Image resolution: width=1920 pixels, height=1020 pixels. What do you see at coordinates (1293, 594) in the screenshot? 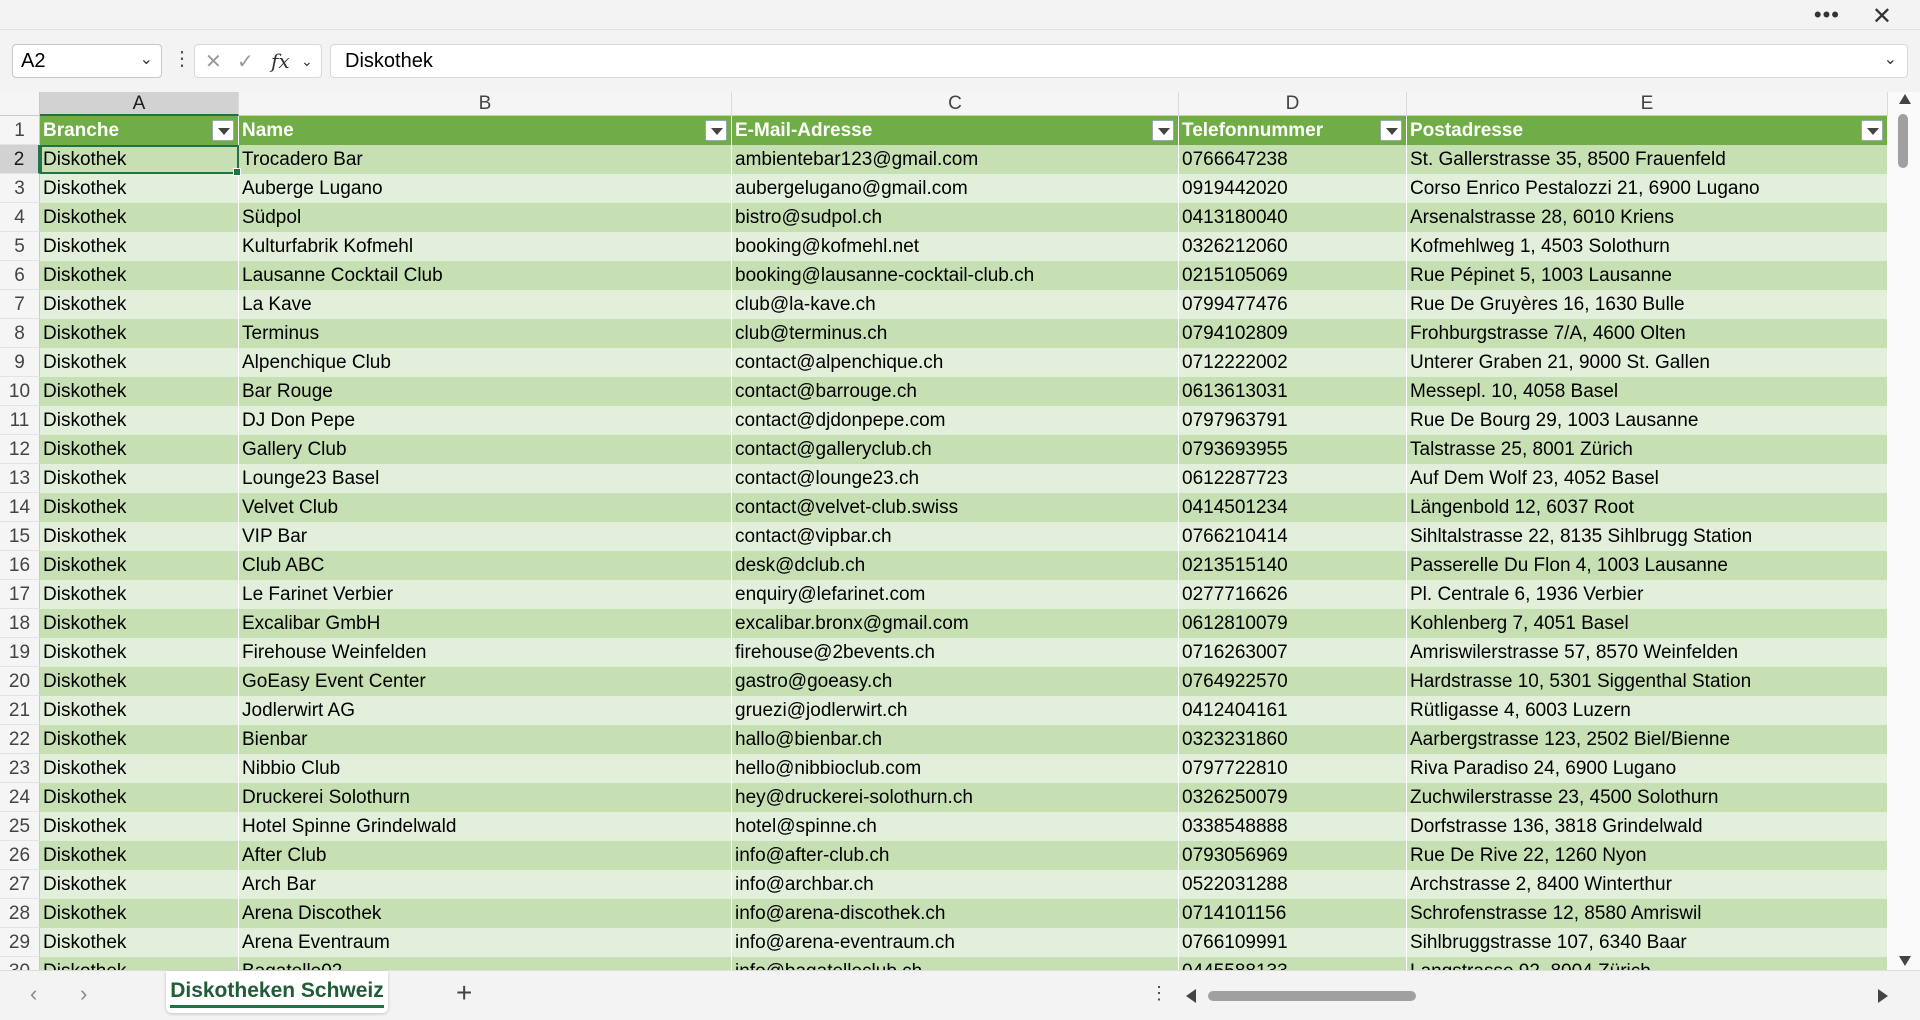
I see `table-cell: 0277716626` at bounding box center [1293, 594].